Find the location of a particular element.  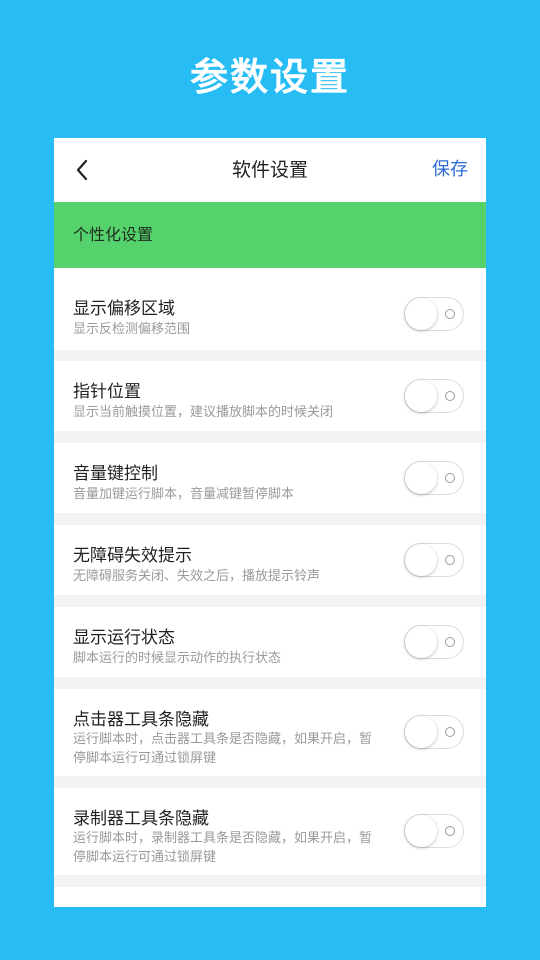

setting-title: 点击器工具条隐藏 is located at coordinates (141, 720).